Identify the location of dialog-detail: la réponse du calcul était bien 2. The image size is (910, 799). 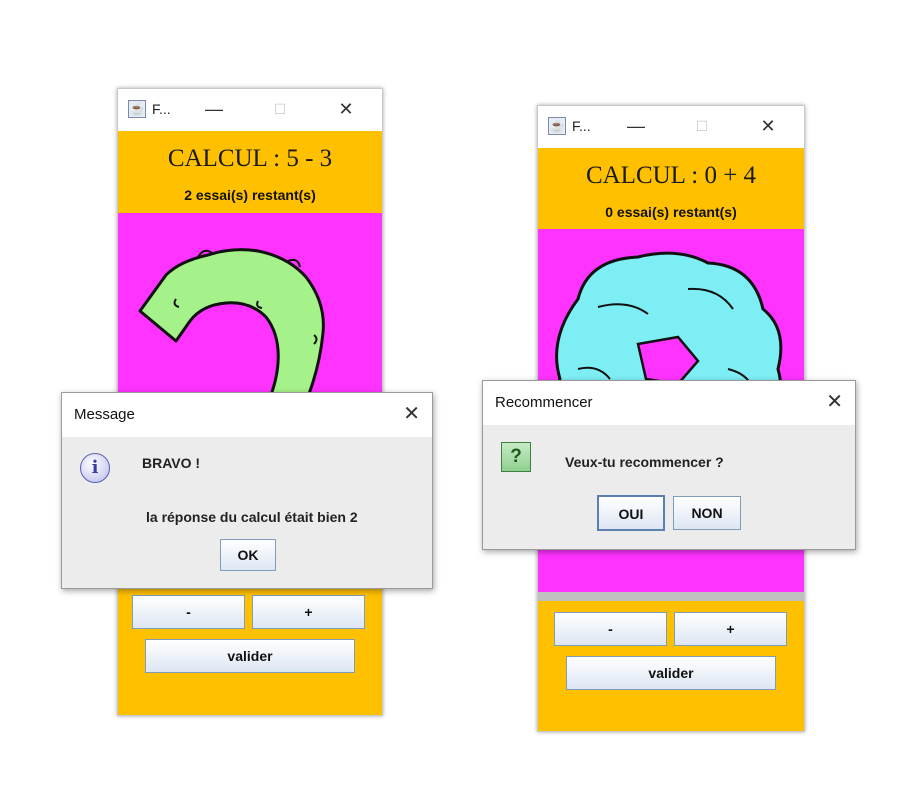
(252, 517).